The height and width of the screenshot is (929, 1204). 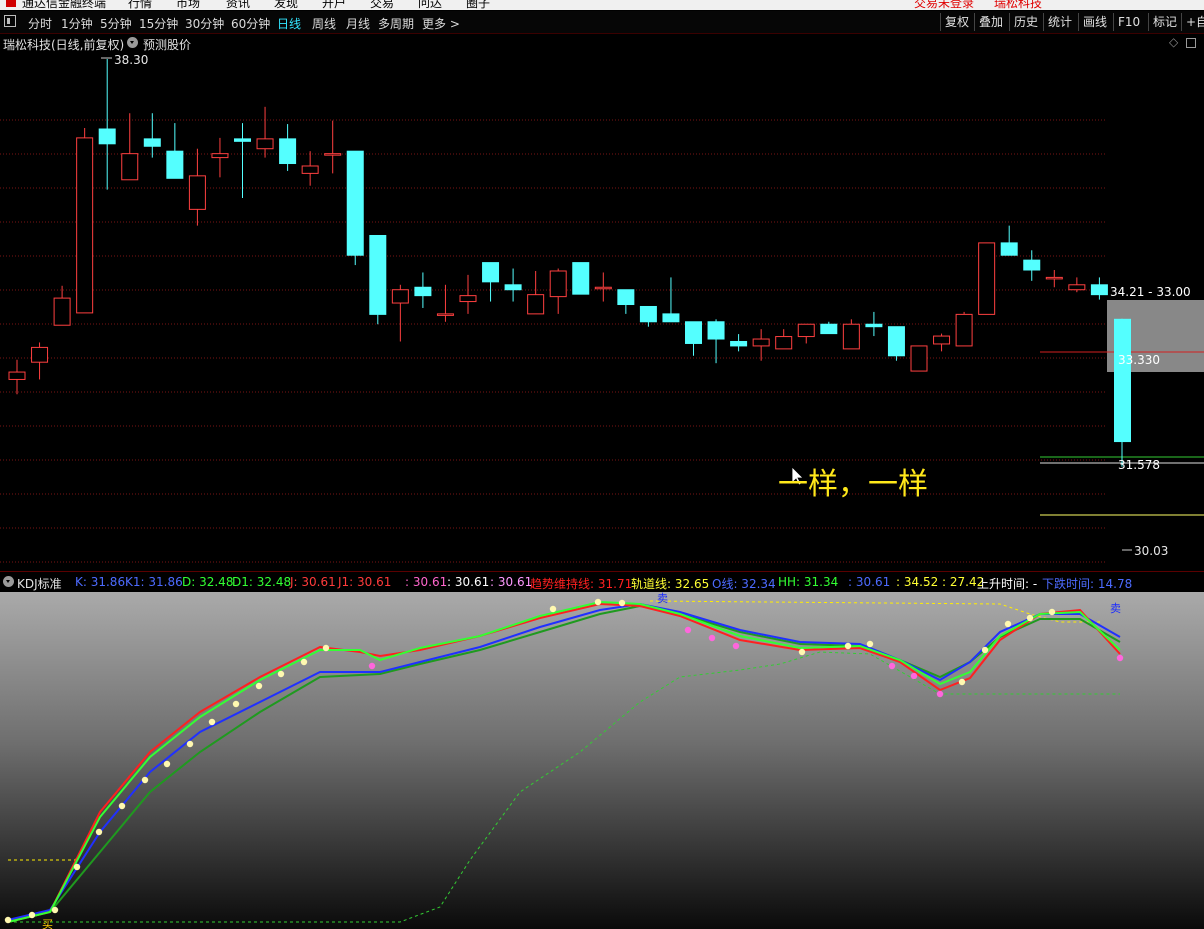 What do you see at coordinates (324, 23) in the screenshot?
I see `tab-weekly: 周线` at bounding box center [324, 23].